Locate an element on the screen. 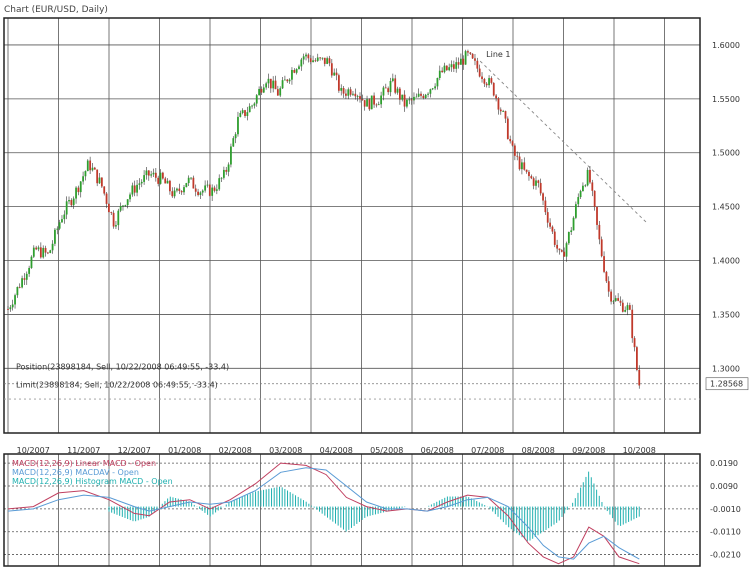 The image size is (756, 584). price-y-tick-label: 1.5000 is located at coordinates (726, 153).